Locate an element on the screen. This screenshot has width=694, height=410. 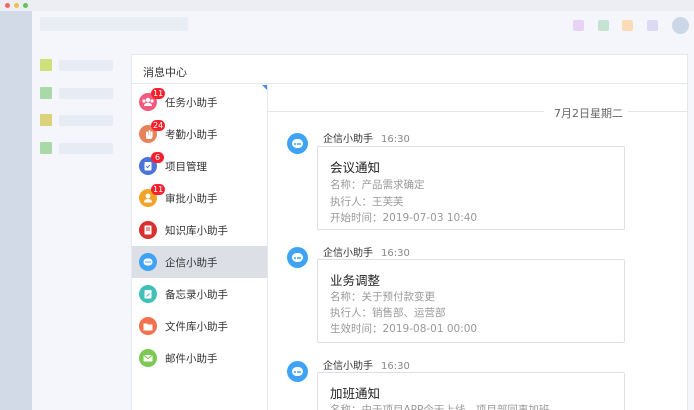
book-icon is located at coordinates (148, 230).